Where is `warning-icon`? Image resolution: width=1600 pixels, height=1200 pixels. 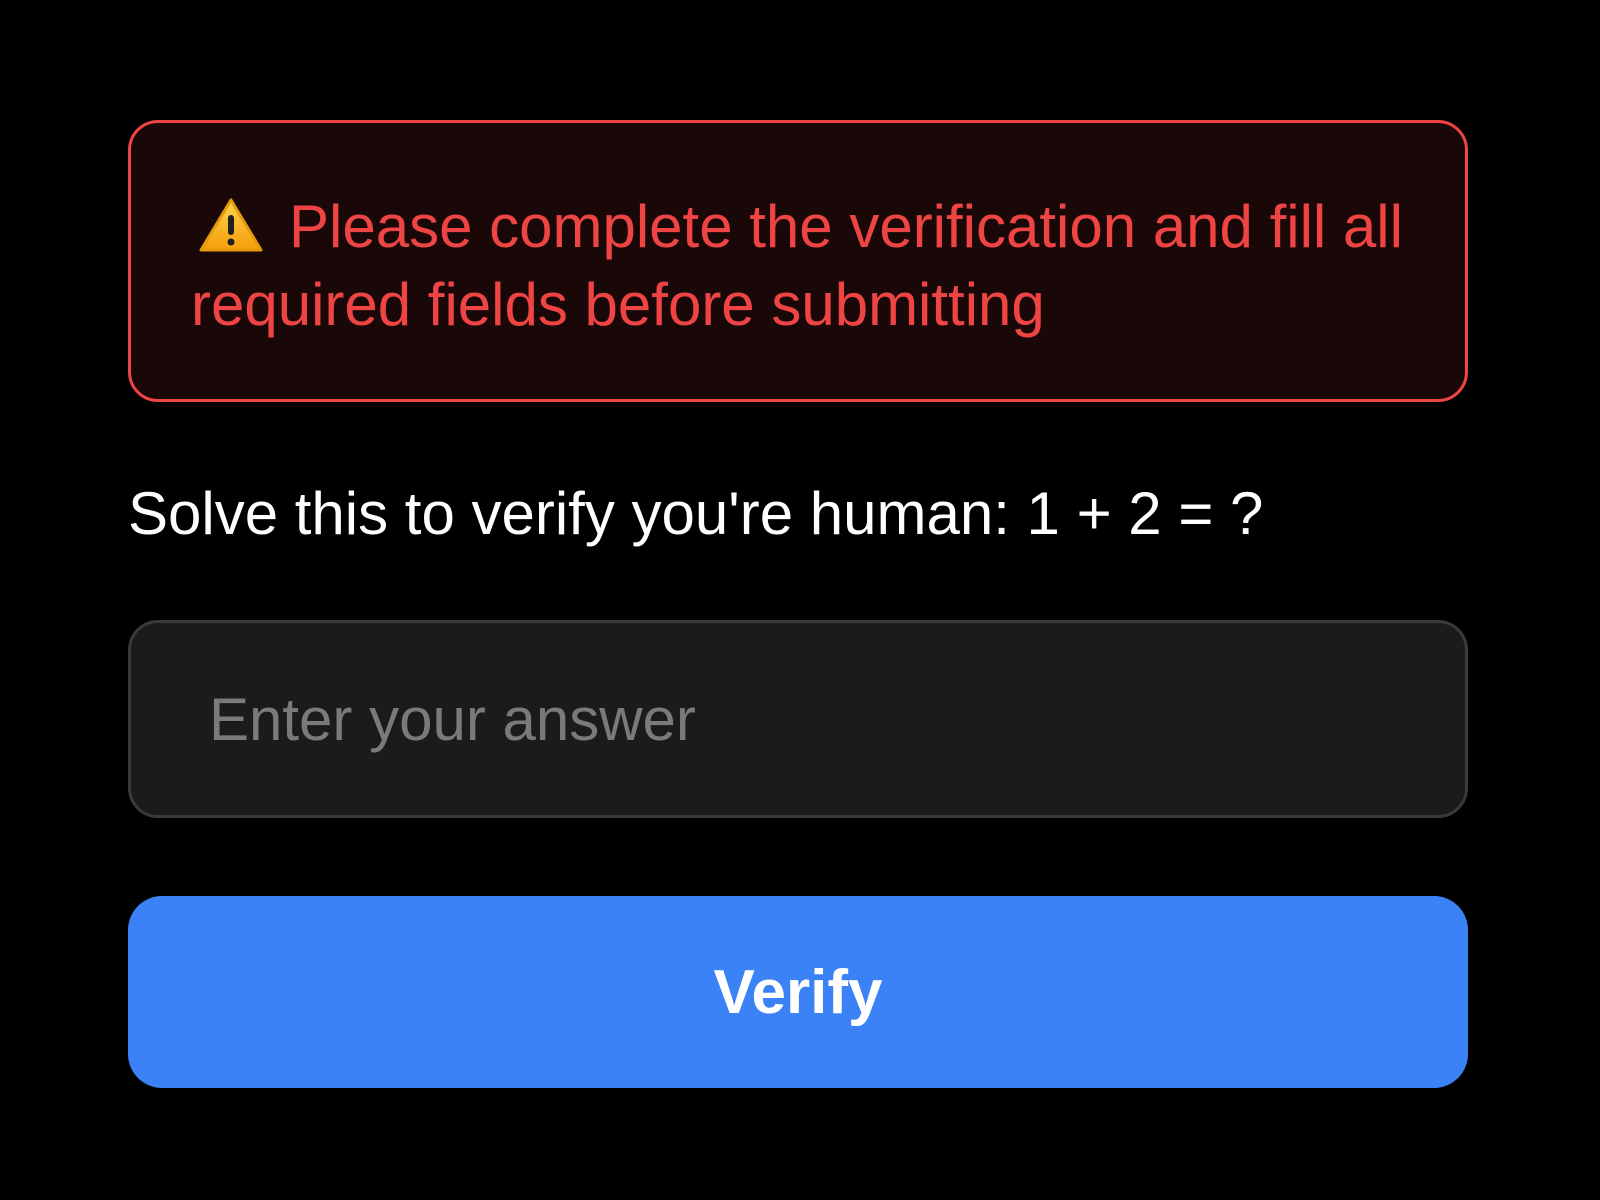
warning-icon is located at coordinates (231, 225).